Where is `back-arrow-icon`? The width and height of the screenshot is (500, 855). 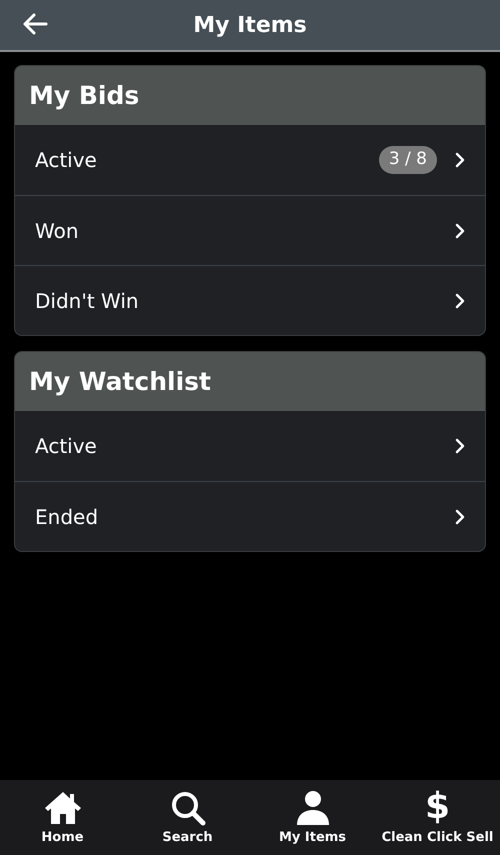
back-arrow-icon is located at coordinates (35, 24).